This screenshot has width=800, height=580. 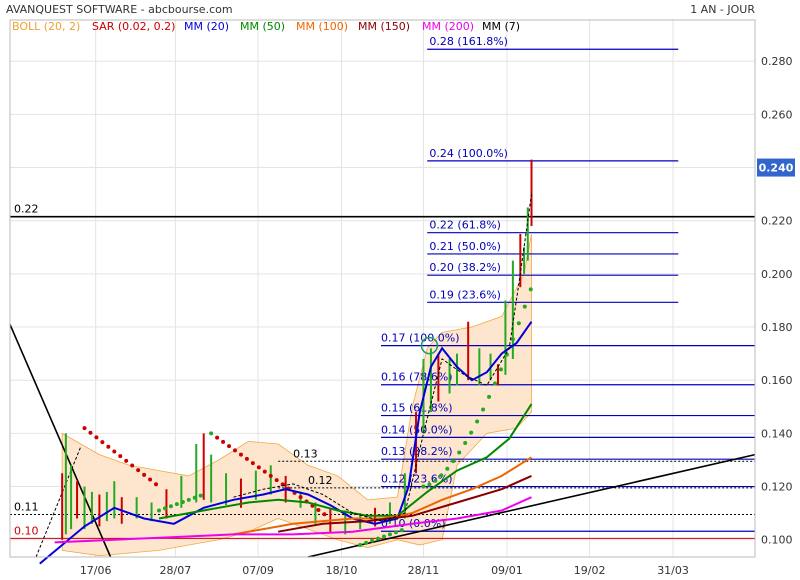 I want to click on legend-entry: MM (150), so click(x=384, y=26).